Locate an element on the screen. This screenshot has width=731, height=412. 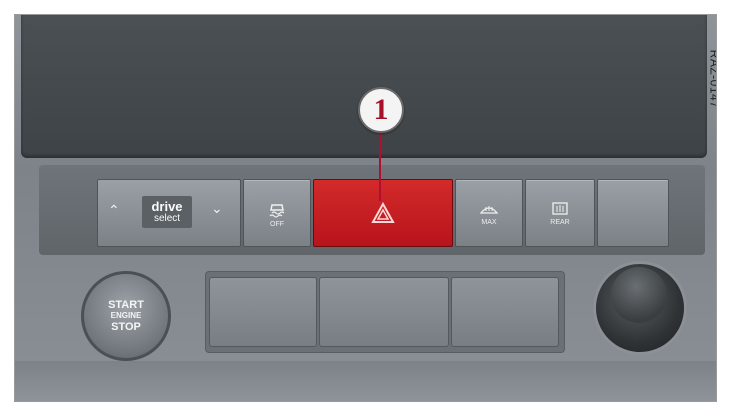
hazard-triangle-icon is located at coordinates (383, 212).